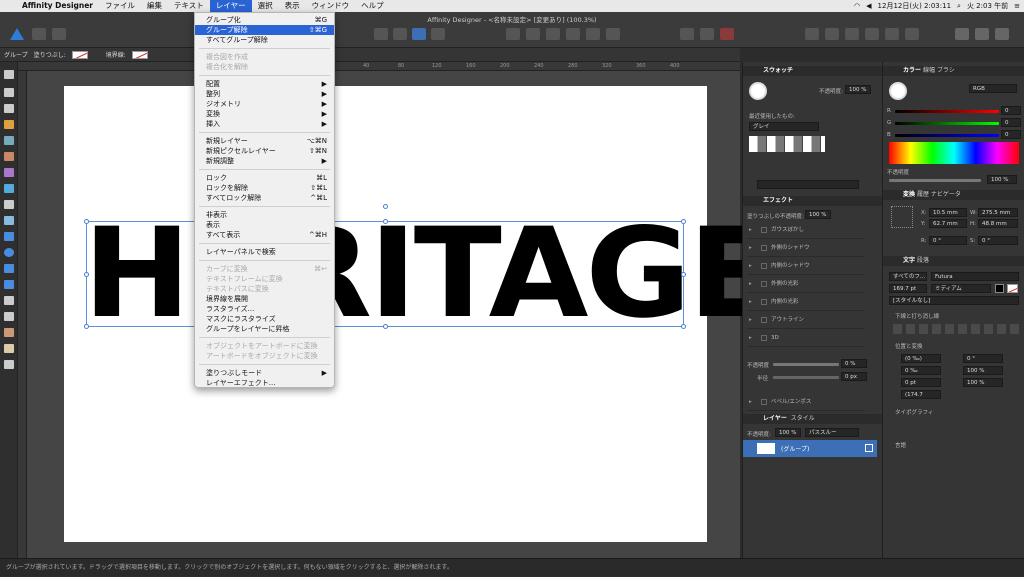  Describe the element at coordinates (806, 248) in the screenshot. I see `effect-outer-shadow: 外側のシャドウ` at that location.